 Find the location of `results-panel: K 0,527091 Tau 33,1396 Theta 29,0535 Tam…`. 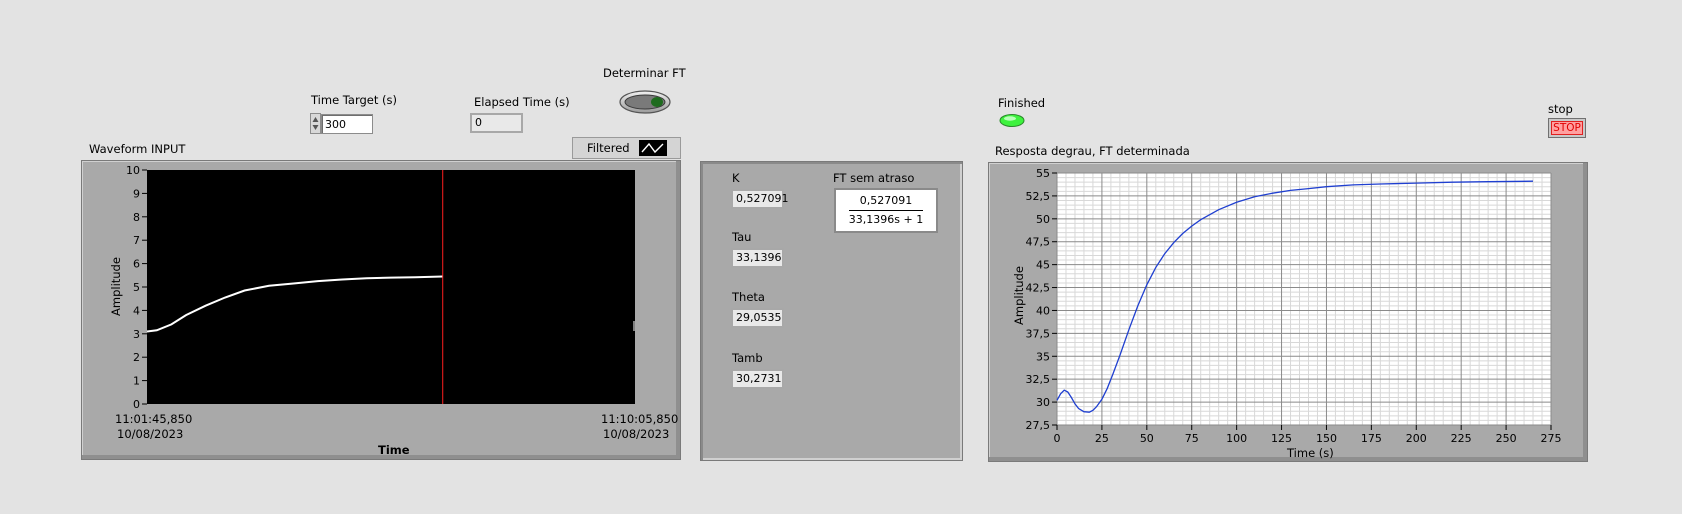

results-panel: K 0,527091 Tau 33,1396 Theta 29,0535 Tam… is located at coordinates (831, 311).